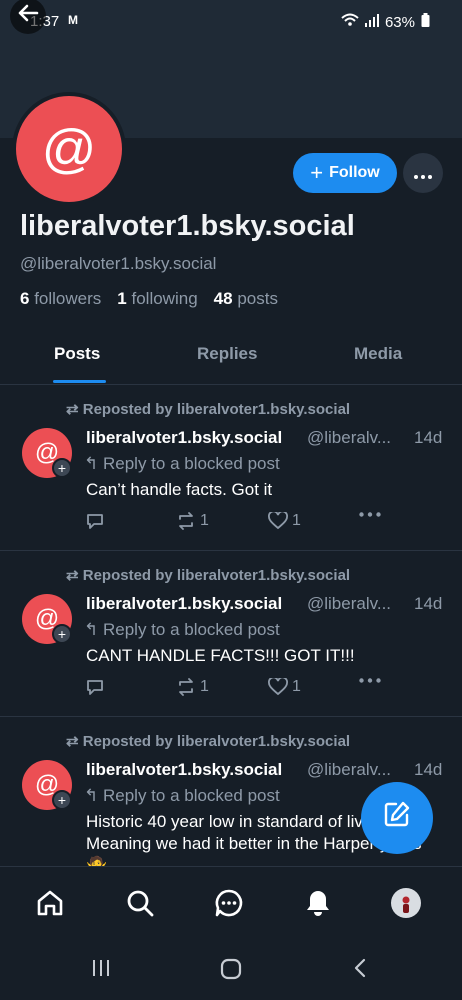  I want to click on profile-avatar: @, so click(69, 149).